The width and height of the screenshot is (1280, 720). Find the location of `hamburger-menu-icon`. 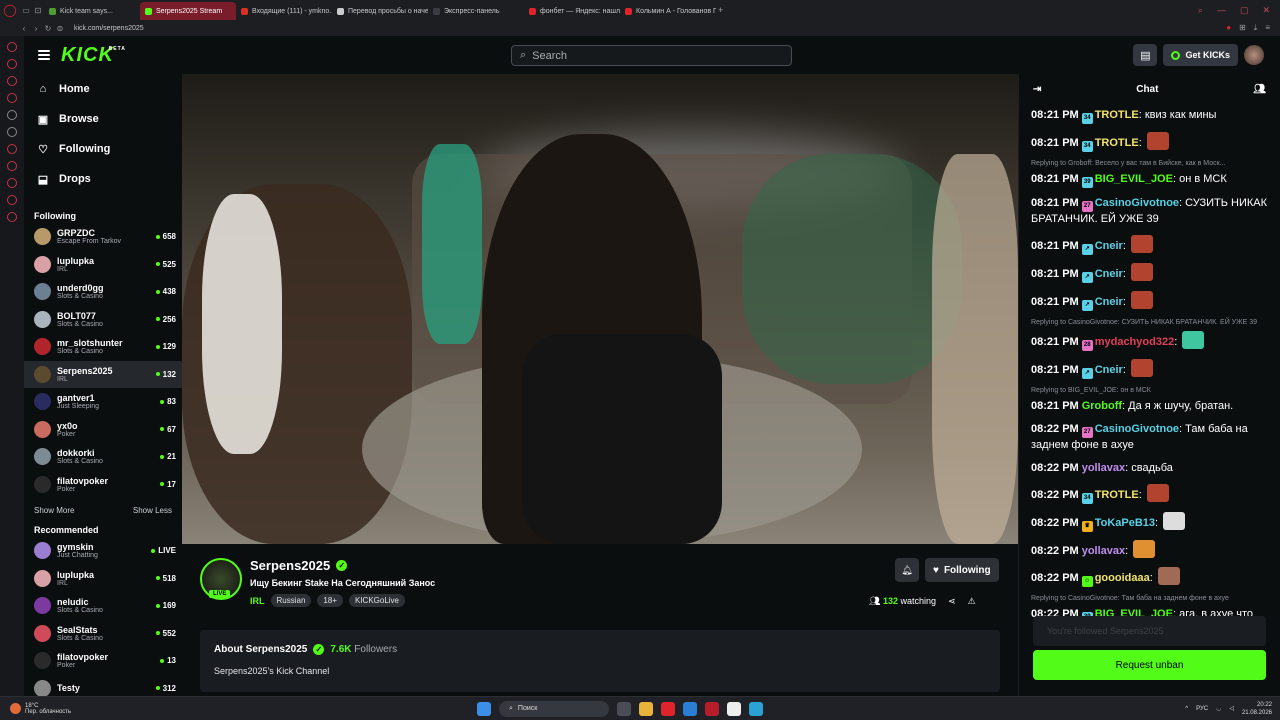

hamburger-menu-icon is located at coordinates (44, 55).